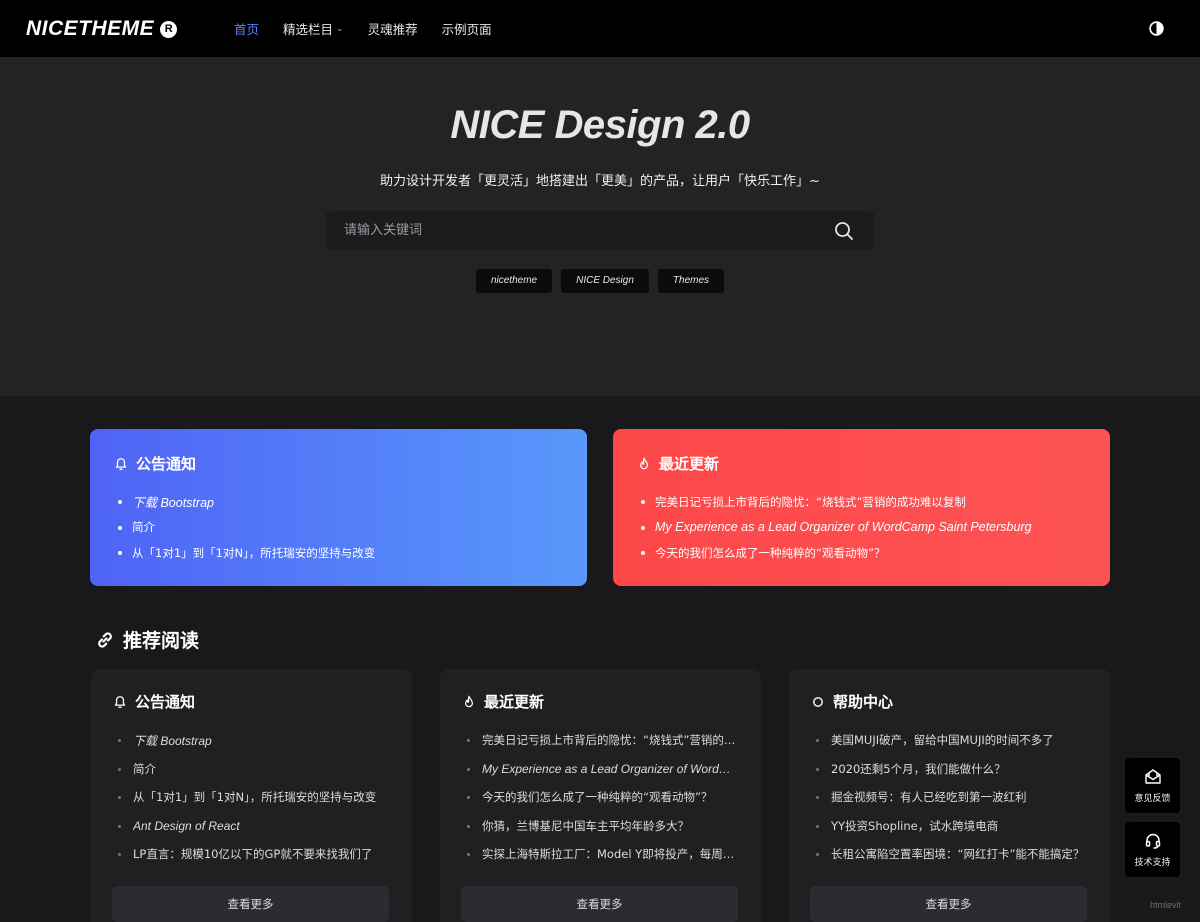 The image size is (1200, 922). What do you see at coordinates (600, 181) in the screenshot?
I see `hero-subtitle: 助力设计开发者「更灵活」地搭建出「更美」的产品，让用户「快乐工作」~` at bounding box center [600, 181].